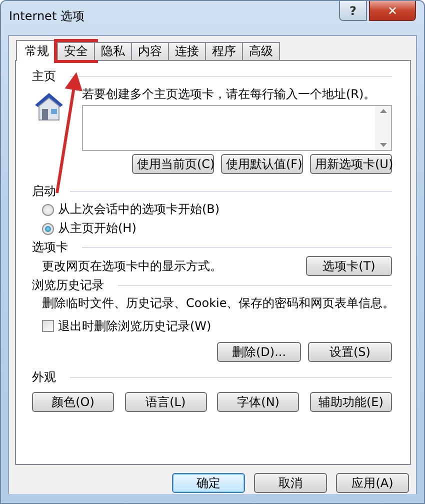 The image size is (425, 504). Describe the element at coordinates (261, 51) in the screenshot. I see `tab: 高级` at that location.